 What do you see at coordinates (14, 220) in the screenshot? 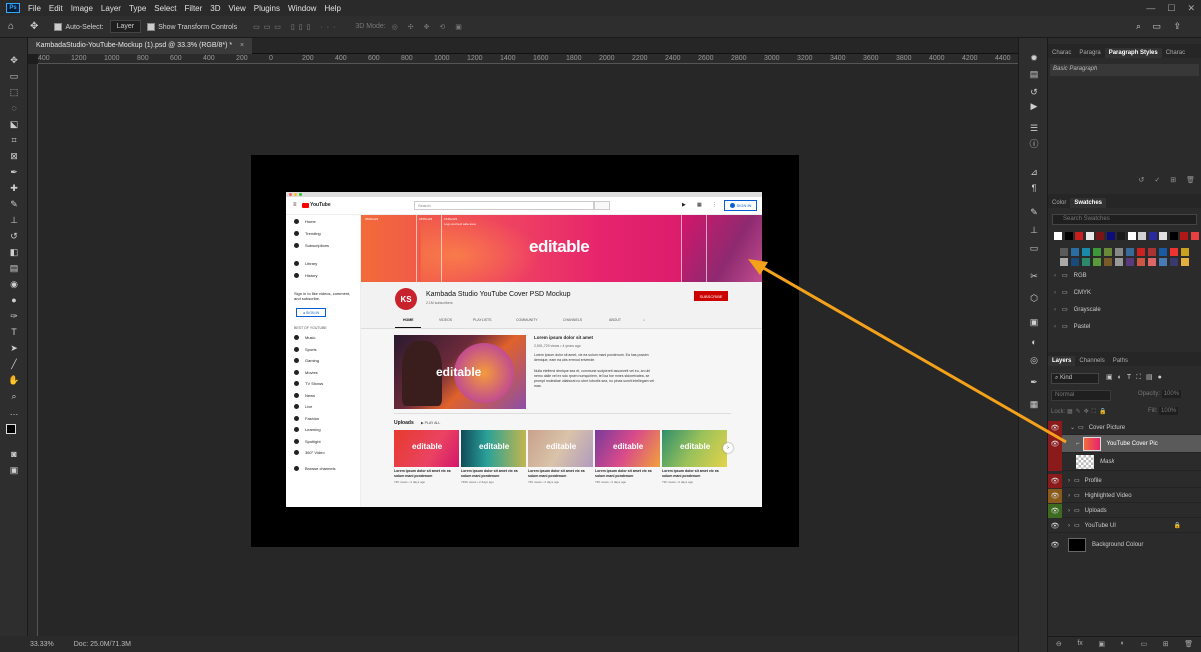
I see `stamp-tool-icon: ⊥` at bounding box center [14, 220].